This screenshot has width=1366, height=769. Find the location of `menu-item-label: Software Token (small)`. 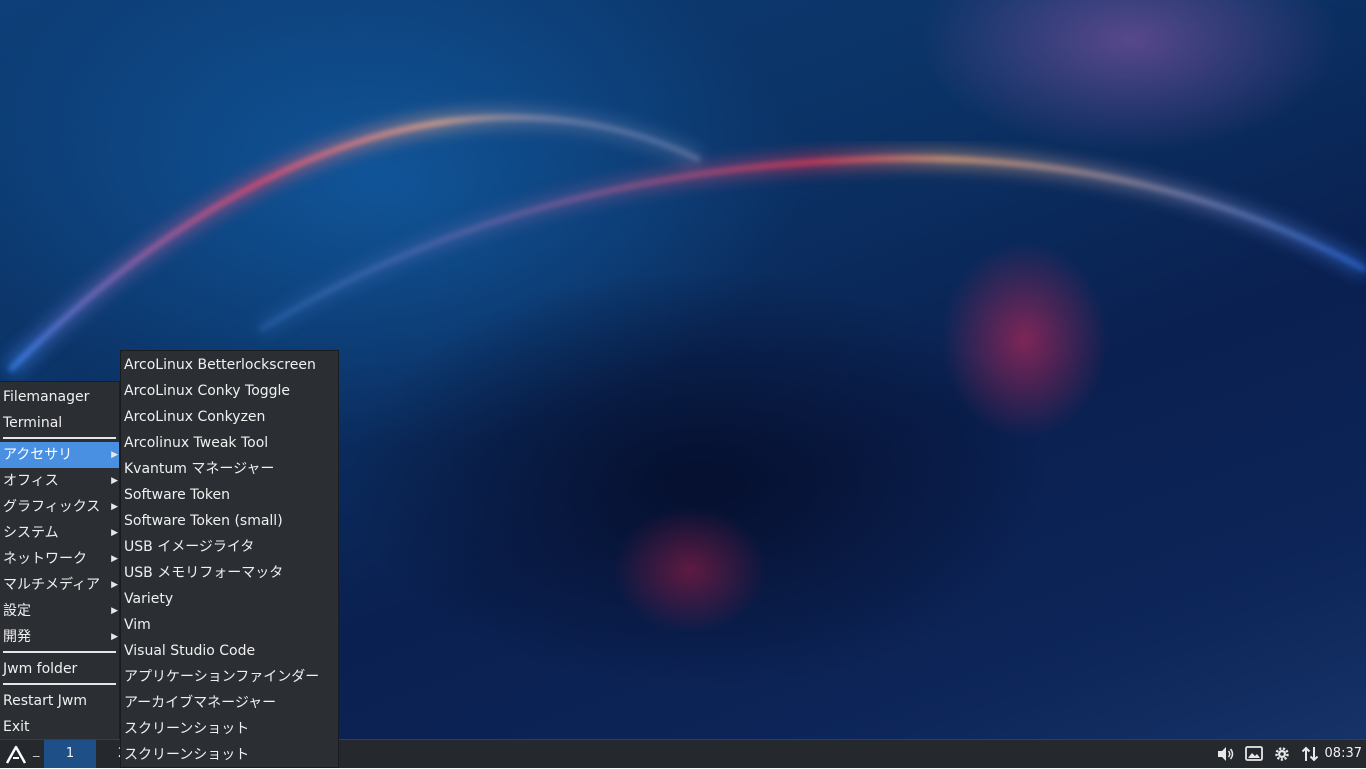

menu-item-label: Software Token (small) is located at coordinates (203, 521).